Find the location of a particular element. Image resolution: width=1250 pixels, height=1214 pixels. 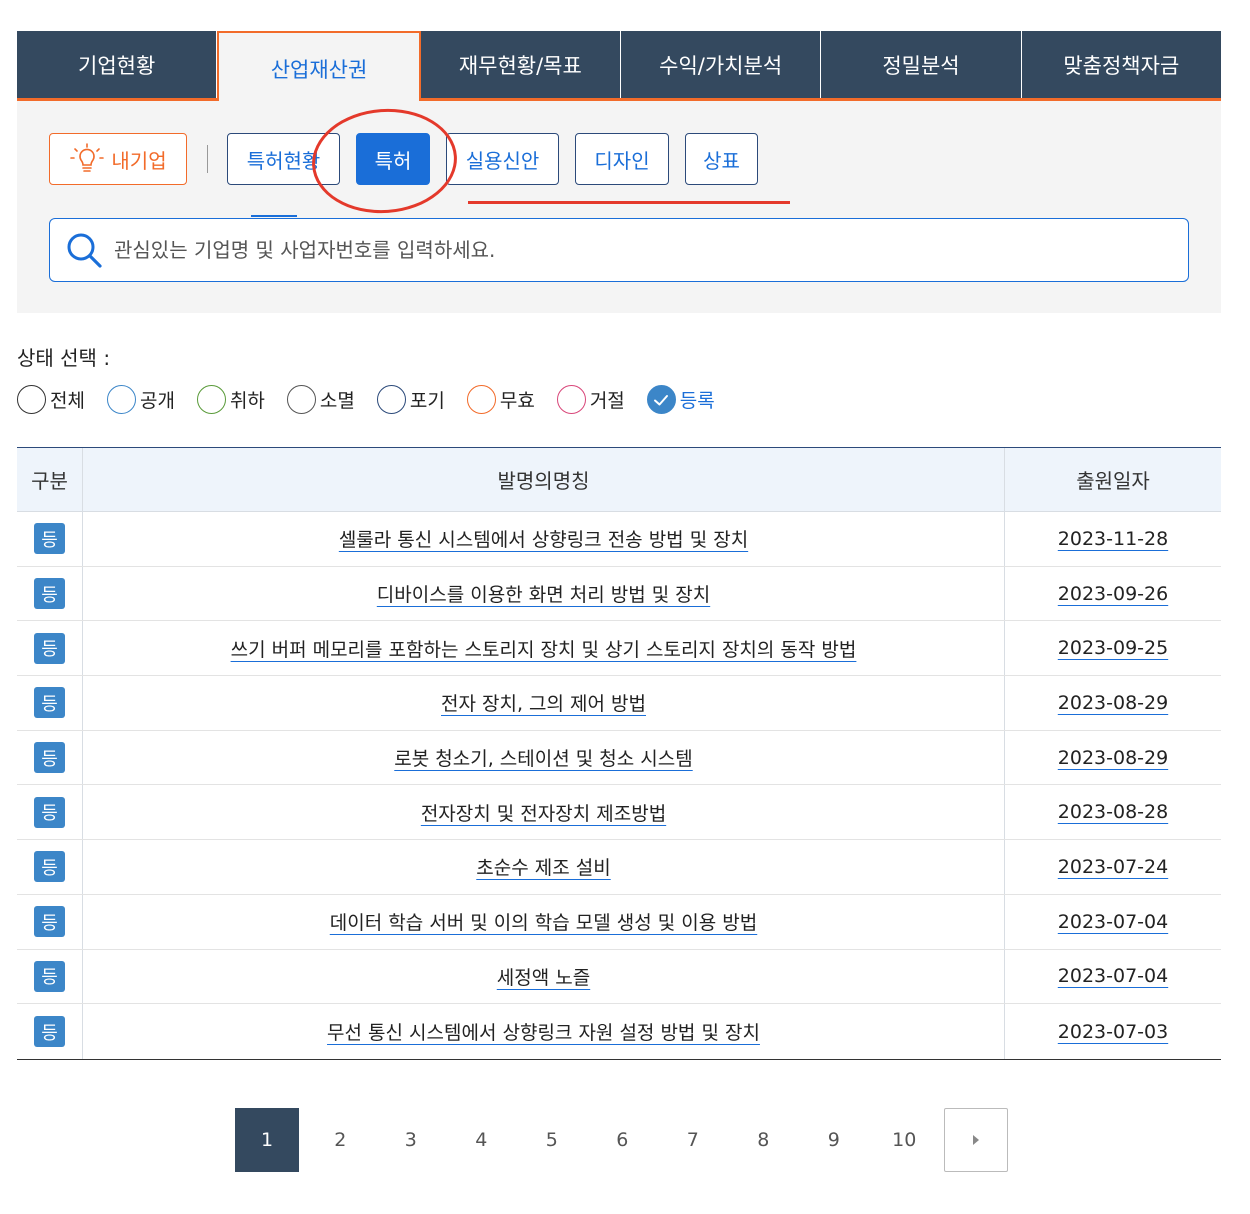

invention-title-link: 디바이스를 이용한 화면 처리 방법 및 장치 is located at coordinates (543, 593).